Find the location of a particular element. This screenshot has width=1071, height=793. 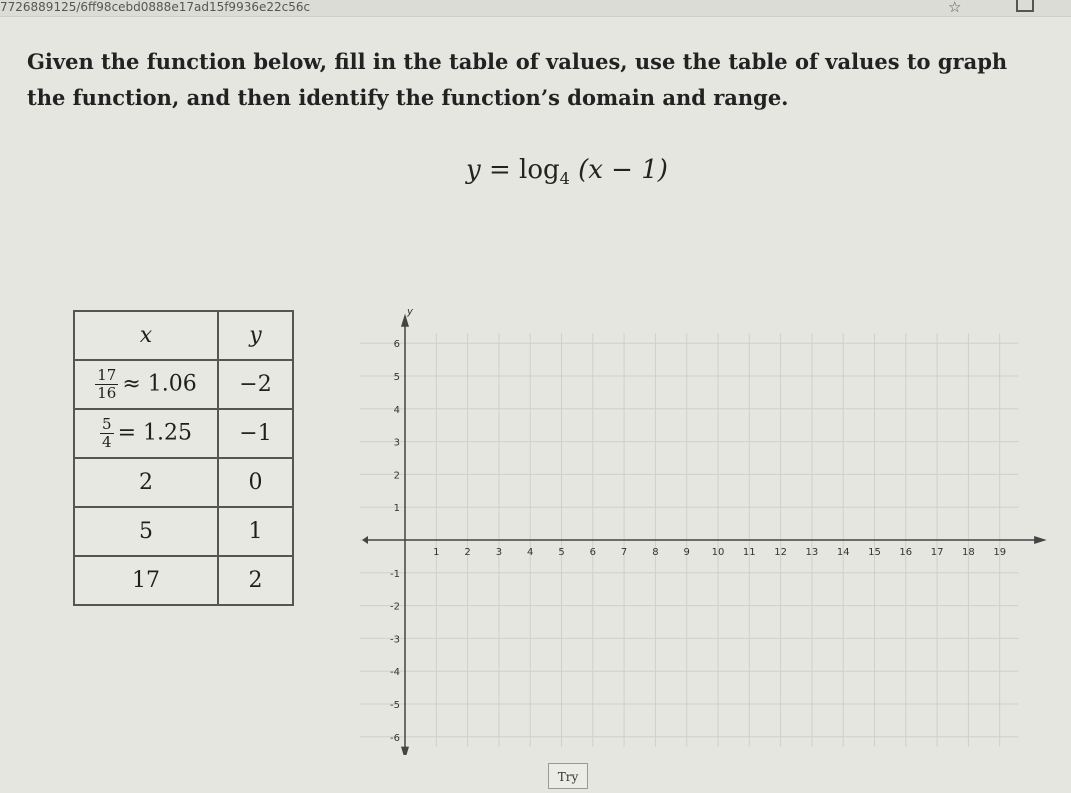

y-tick-label: 3 is located at coordinates (397, 443).